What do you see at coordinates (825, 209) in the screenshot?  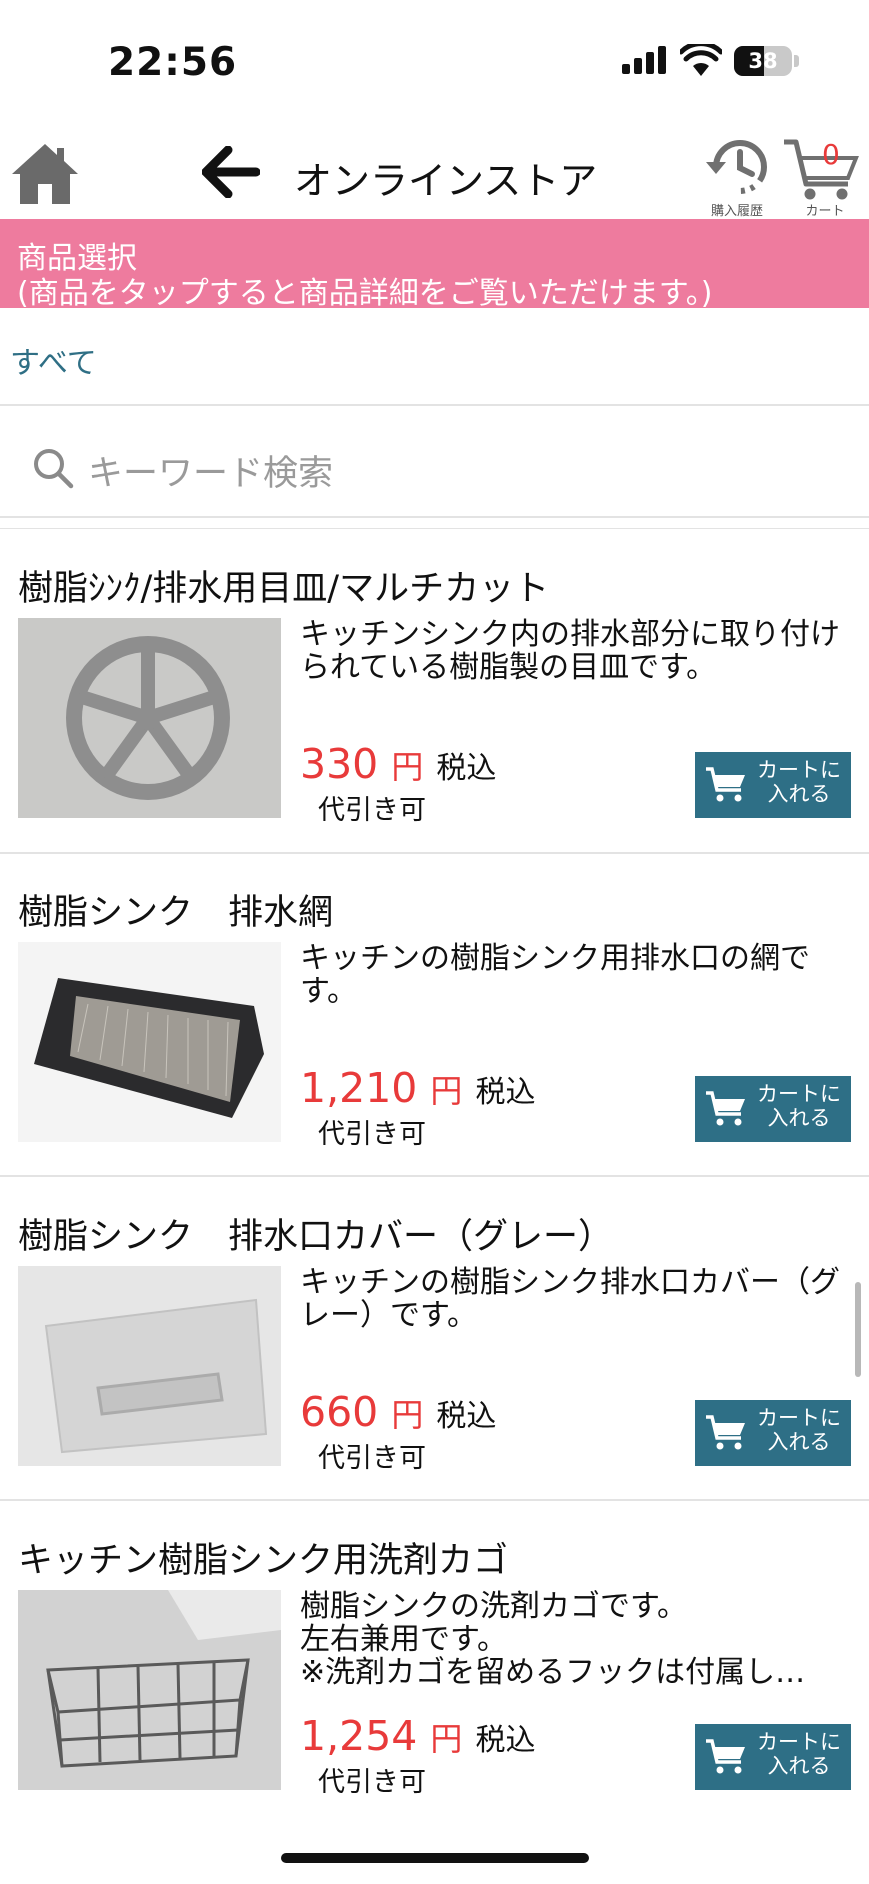 I see `cart-label: カート` at bounding box center [825, 209].